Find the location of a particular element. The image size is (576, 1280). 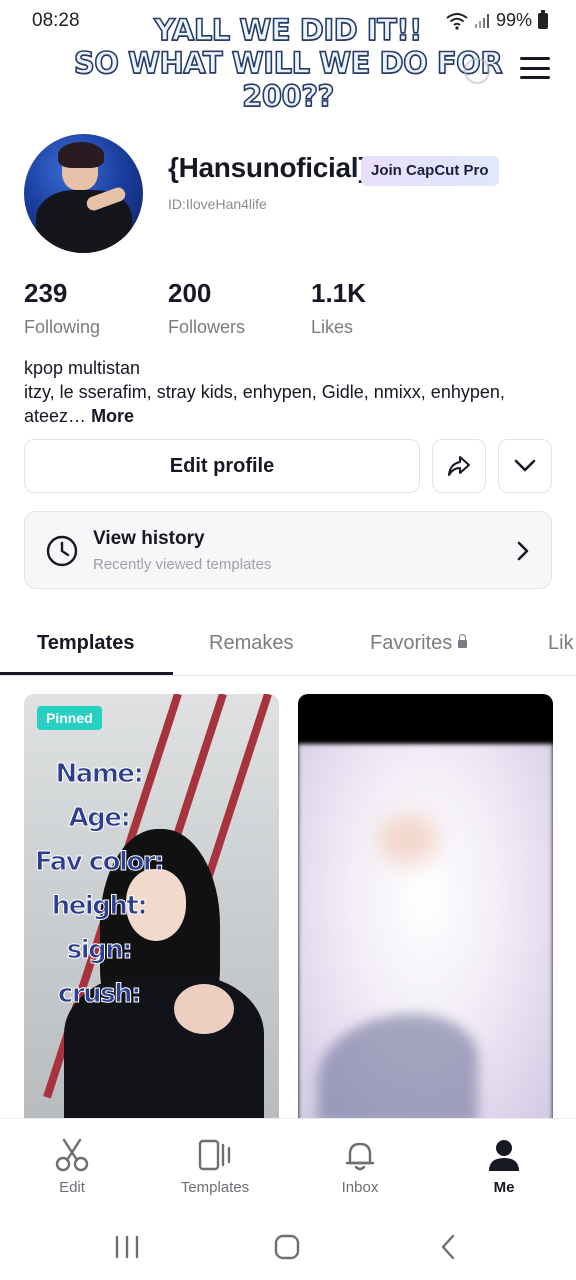

share-icon is located at coordinates (459, 466).